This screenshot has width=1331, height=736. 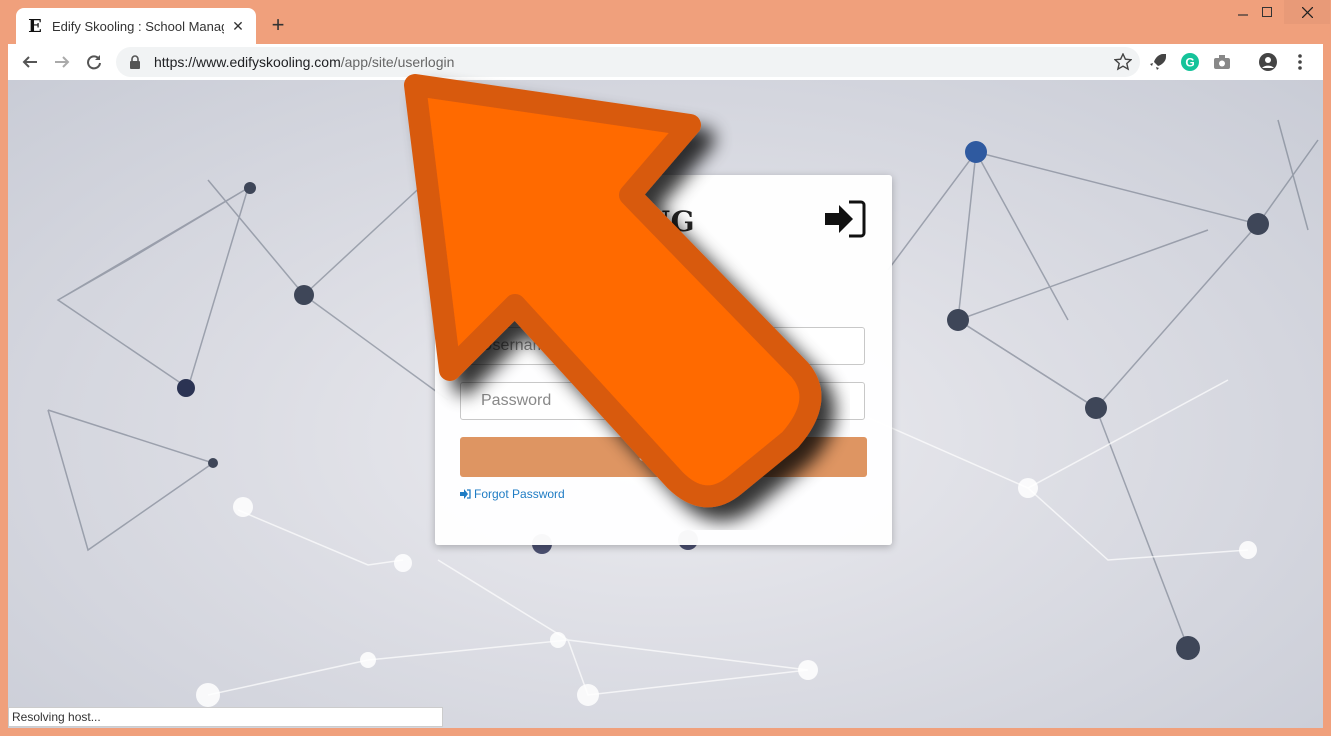 What do you see at coordinates (397, 62) in the screenshot?
I see `url-path: /app/site/userlogin` at bounding box center [397, 62].